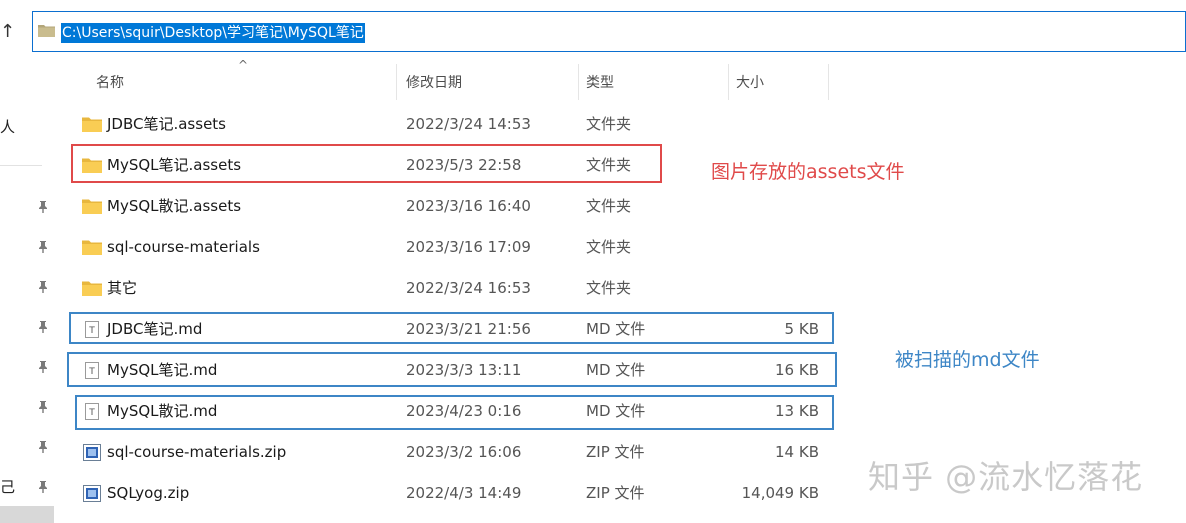 The height and width of the screenshot is (523, 1186). I want to click on file-row: SQLyog.zip 2022/4/3 14:49 ZIP 文件 14,049 KB, so click(450, 493).